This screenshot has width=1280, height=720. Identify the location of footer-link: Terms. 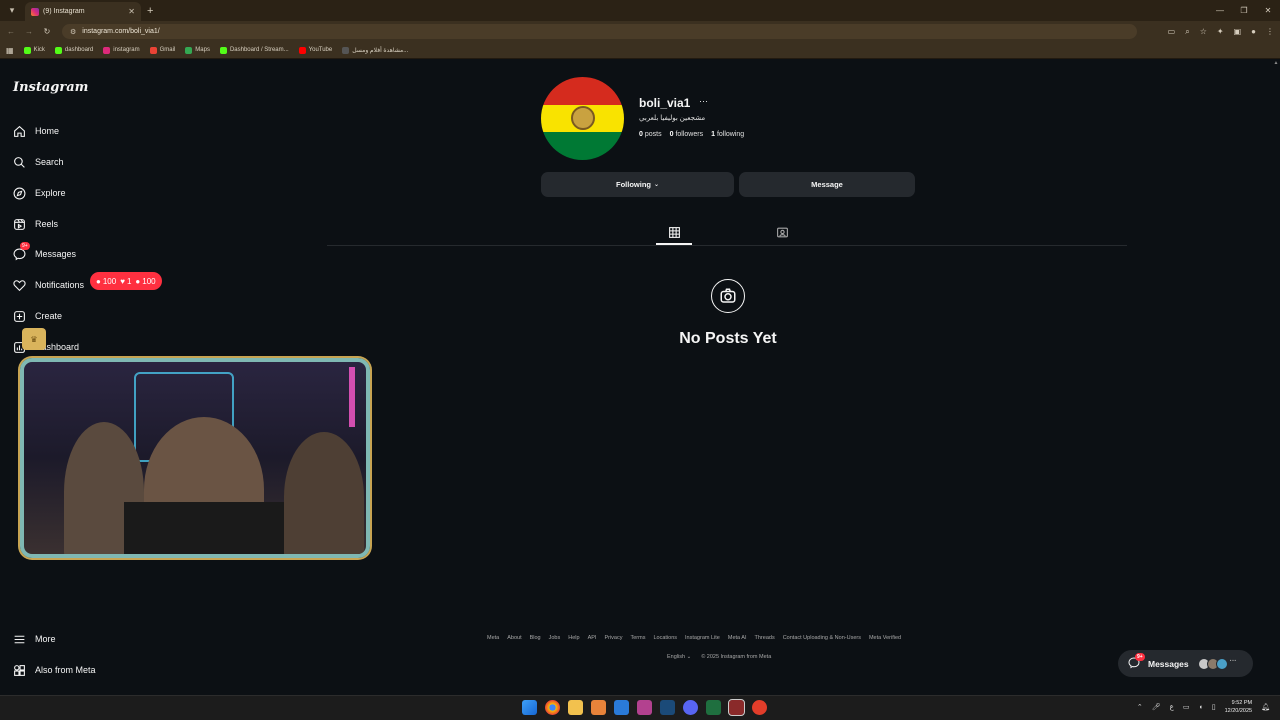
(637, 638).